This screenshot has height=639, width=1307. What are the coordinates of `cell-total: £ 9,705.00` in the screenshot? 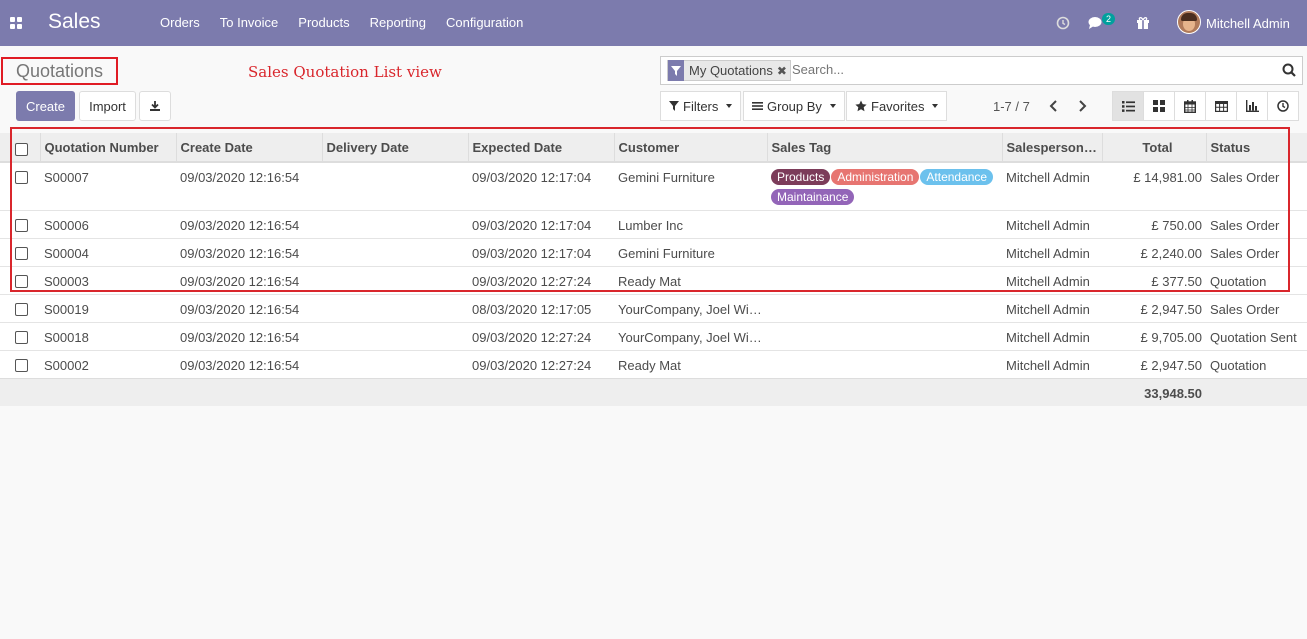 It's located at (1154, 335).